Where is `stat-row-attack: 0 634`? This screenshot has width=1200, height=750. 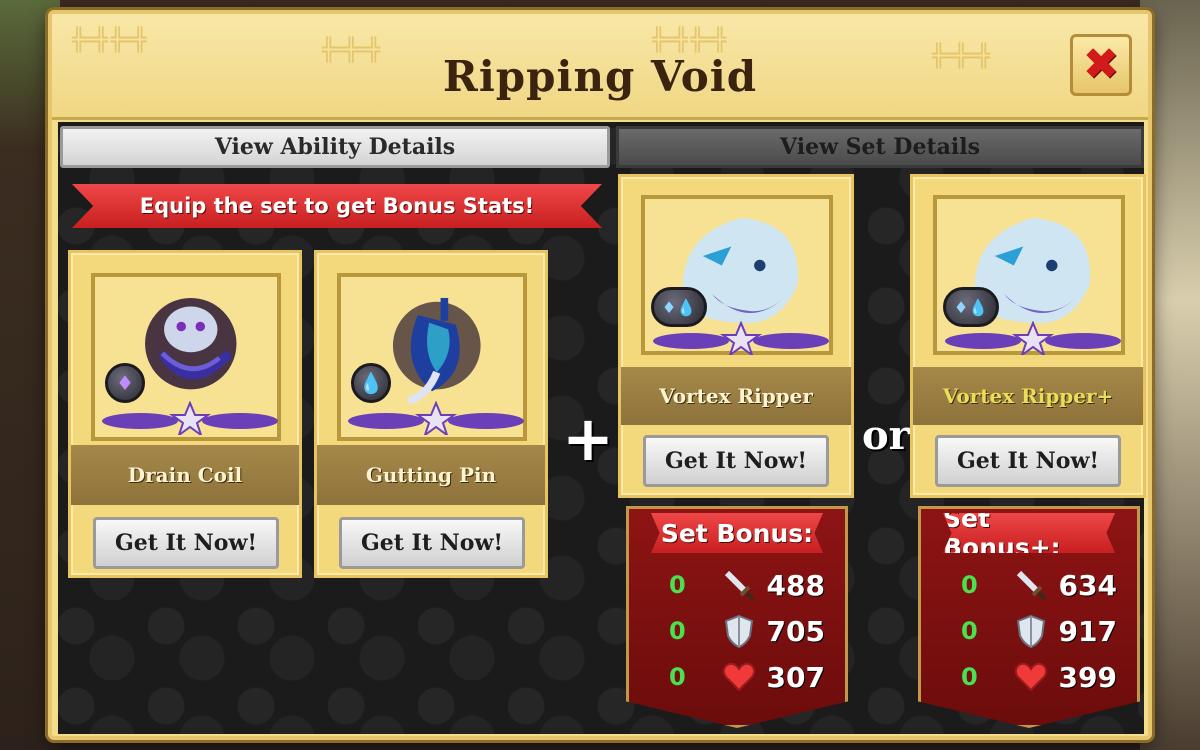
stat-row-attack: 0 634 is located at coordinates (1039, 585).